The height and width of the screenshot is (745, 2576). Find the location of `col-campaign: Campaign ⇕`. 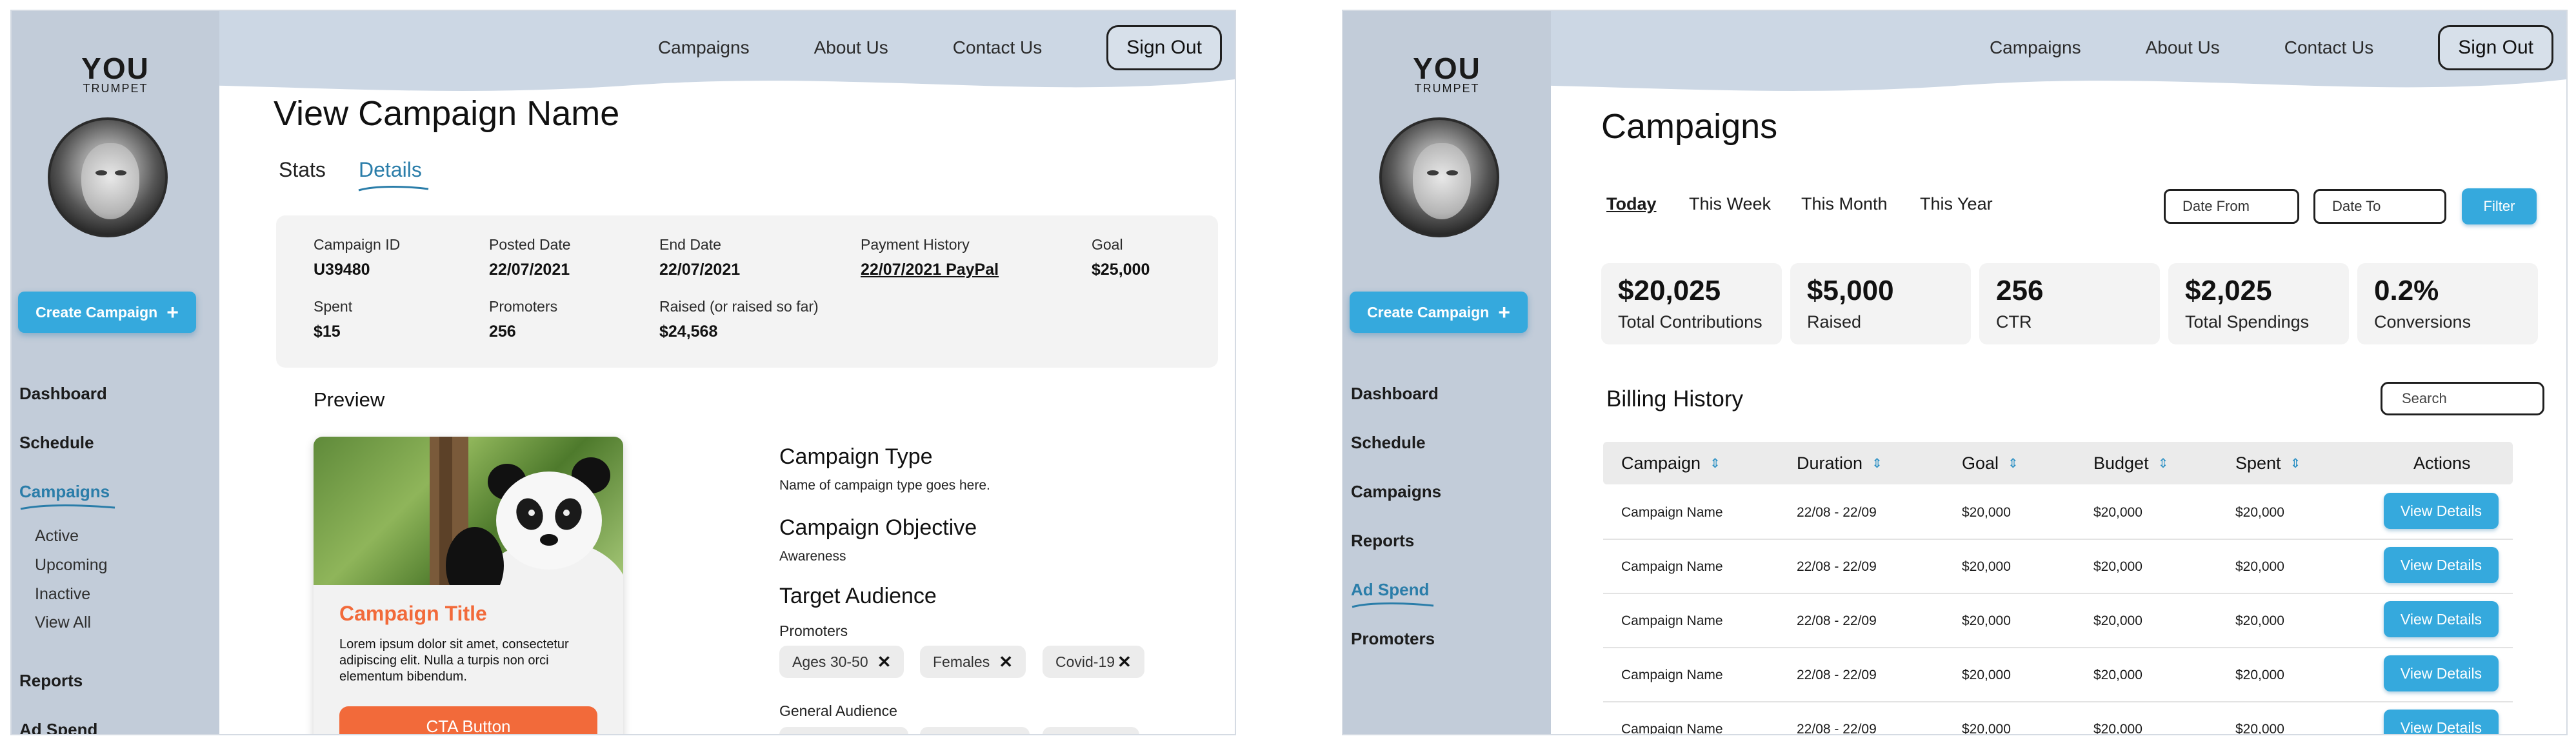

col-campaign: Campaign ⇕ is located at coordinates (1671, 463).